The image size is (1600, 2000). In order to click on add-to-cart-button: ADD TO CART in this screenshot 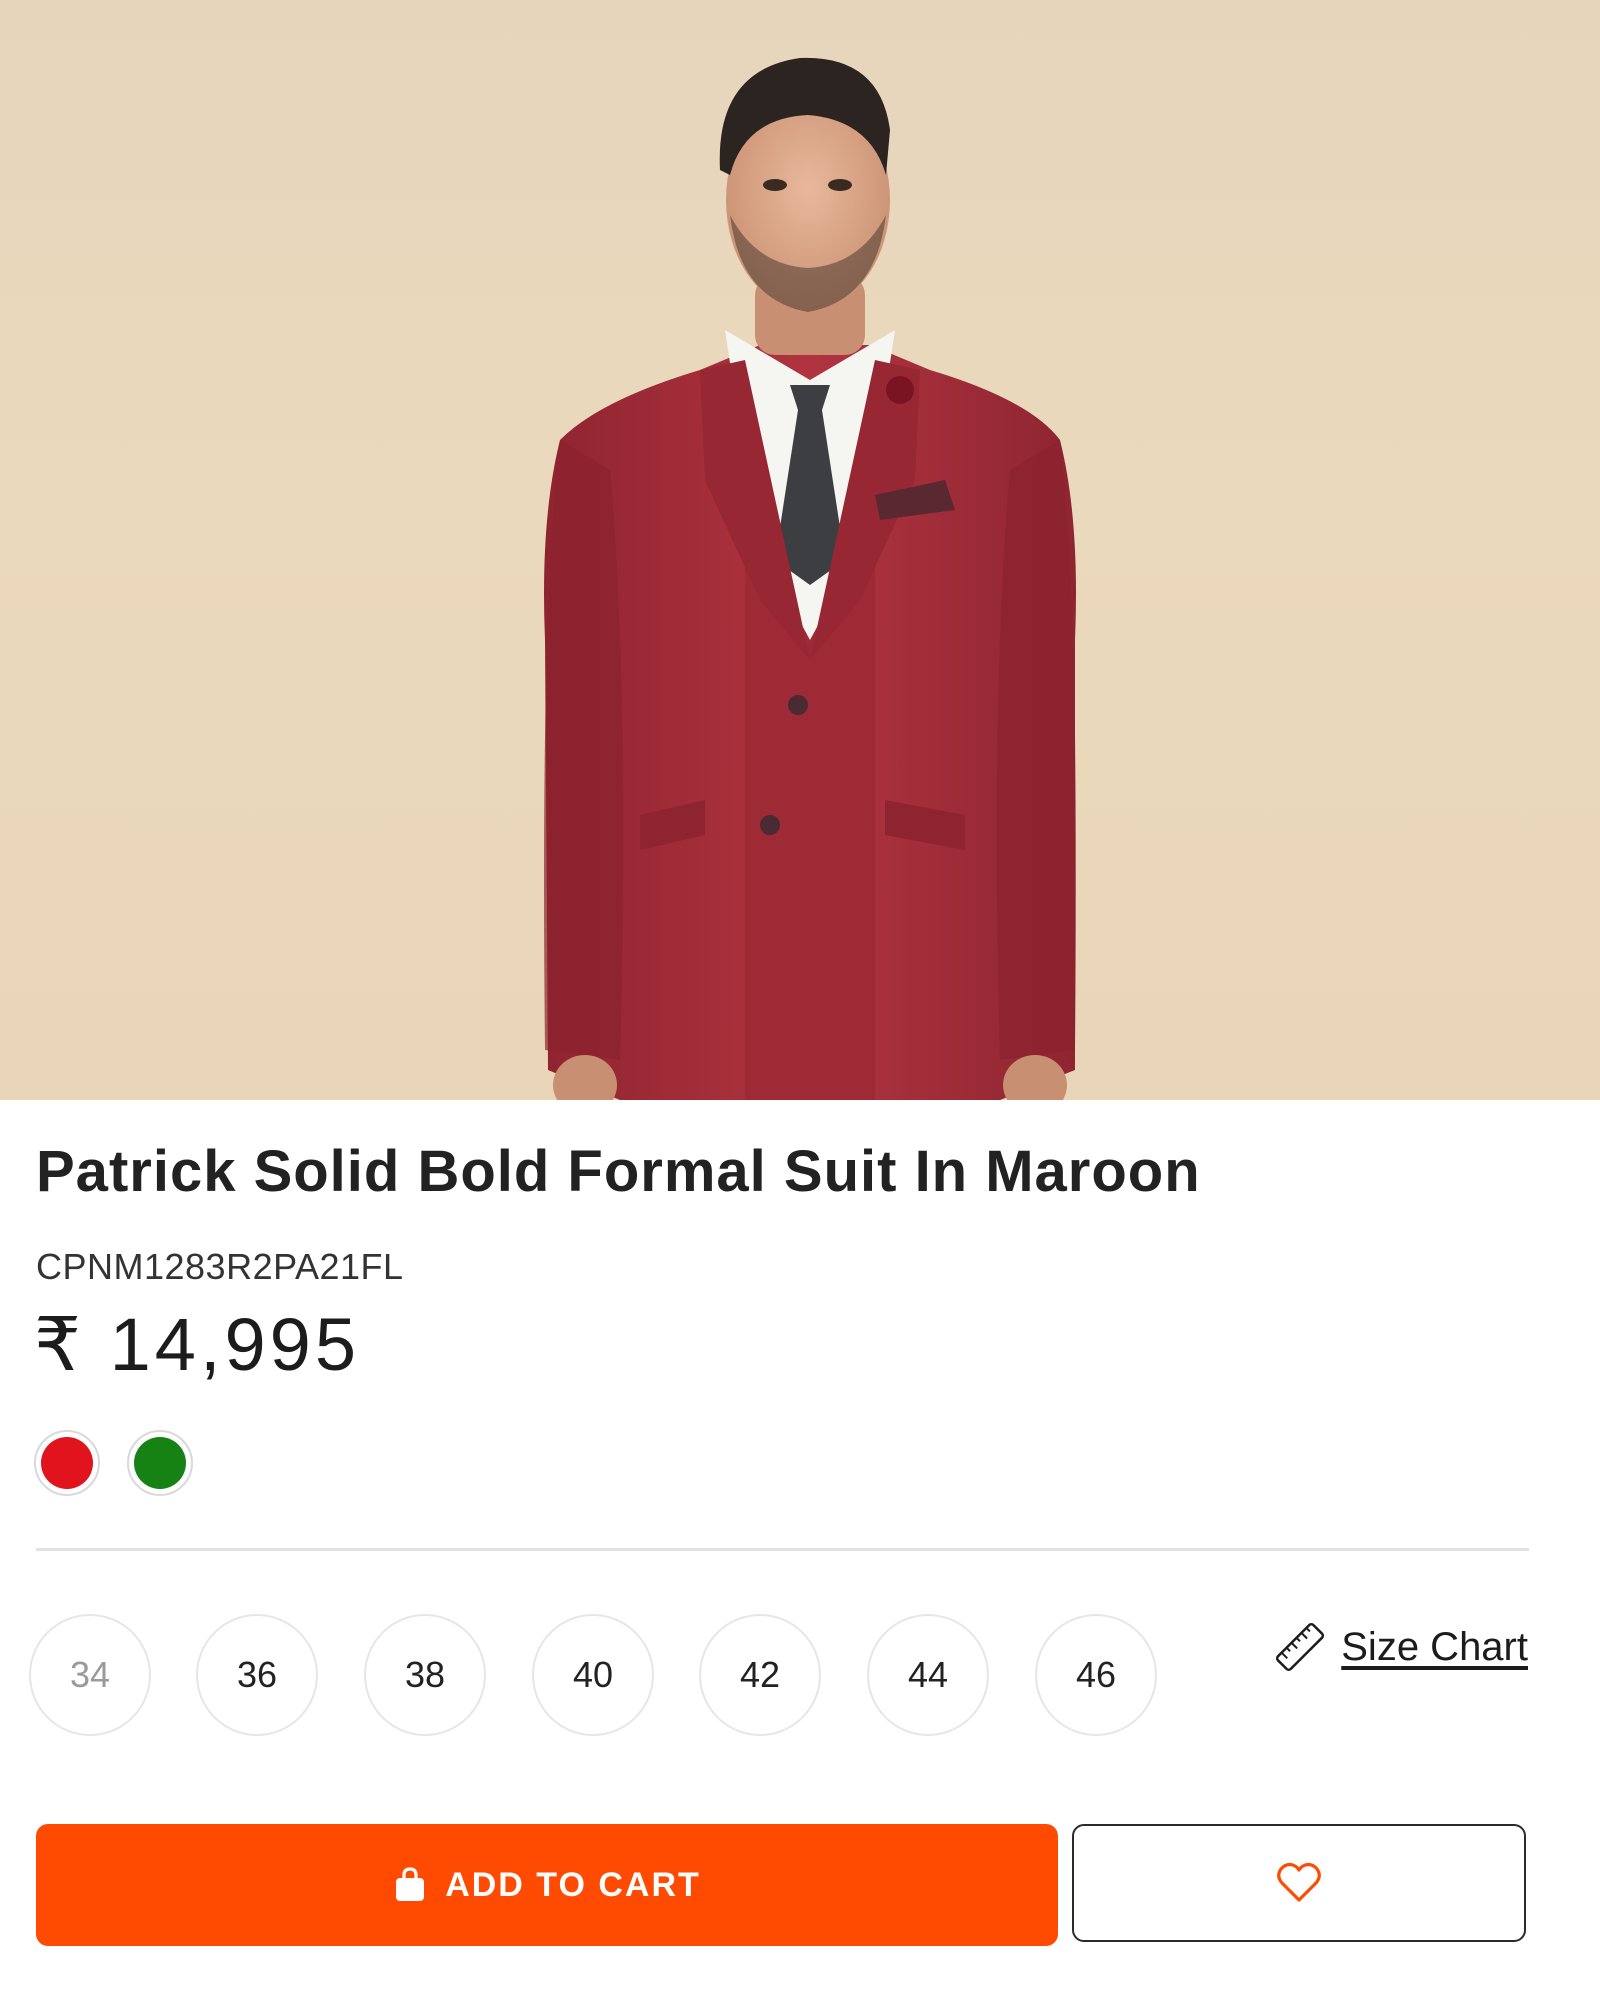, I will do `click(547, 1885)`.